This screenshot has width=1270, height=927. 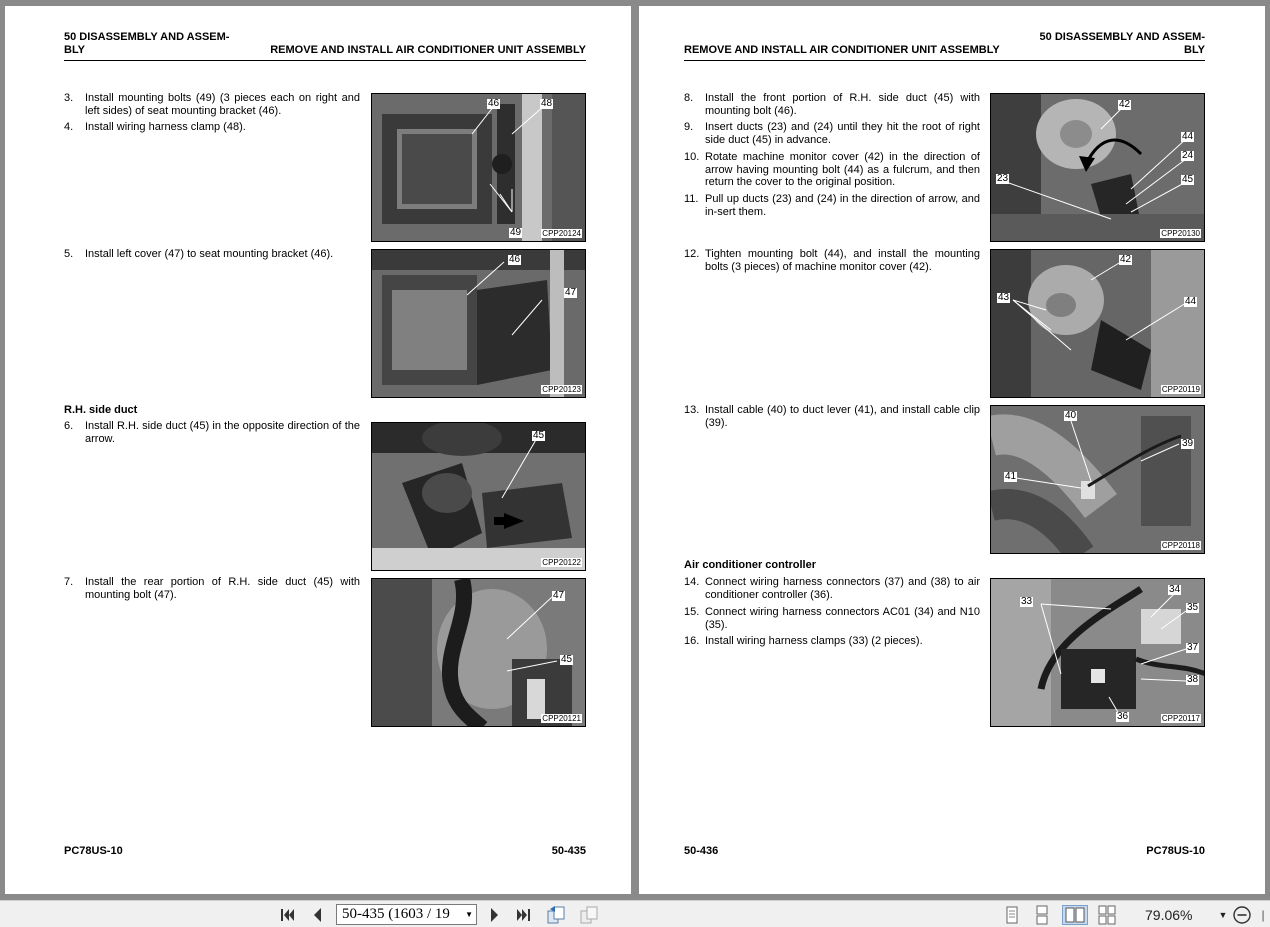 I want to click on figure-left-cover: 46 47 CPP20123, so click(x=478, y=323).